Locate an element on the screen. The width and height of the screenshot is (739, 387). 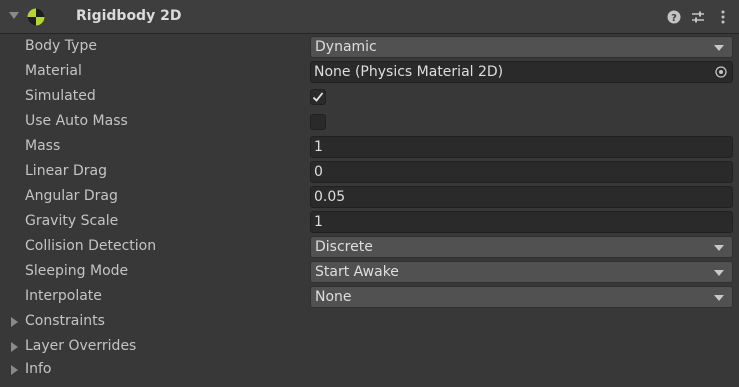
gravity-scale-input: 1 is located at coordinates (521, 222).